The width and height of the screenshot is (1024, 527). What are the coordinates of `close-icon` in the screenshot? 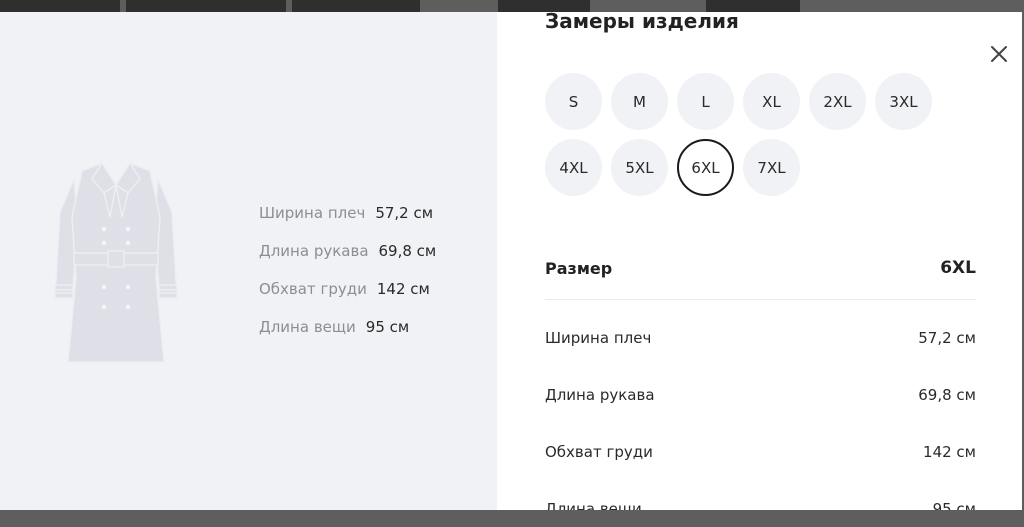 It's located at (999, 54).